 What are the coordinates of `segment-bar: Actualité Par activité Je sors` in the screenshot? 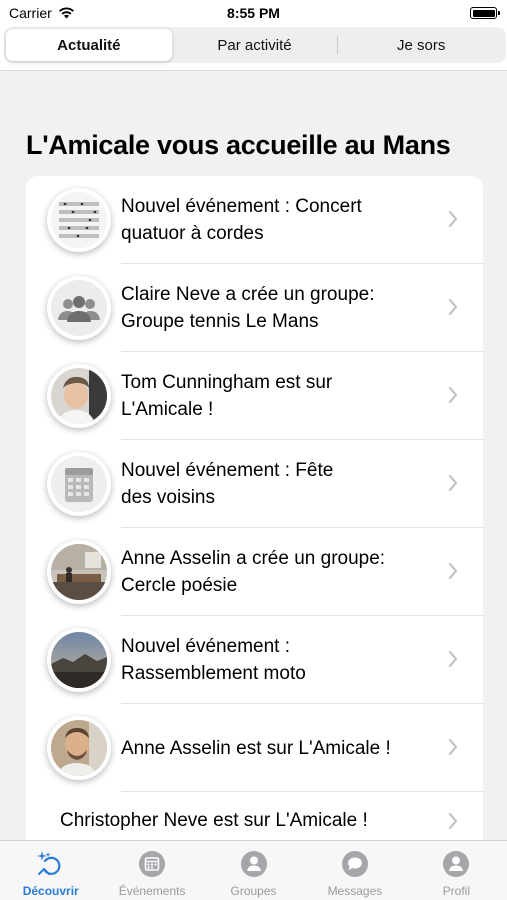 It's located at (253, 48).